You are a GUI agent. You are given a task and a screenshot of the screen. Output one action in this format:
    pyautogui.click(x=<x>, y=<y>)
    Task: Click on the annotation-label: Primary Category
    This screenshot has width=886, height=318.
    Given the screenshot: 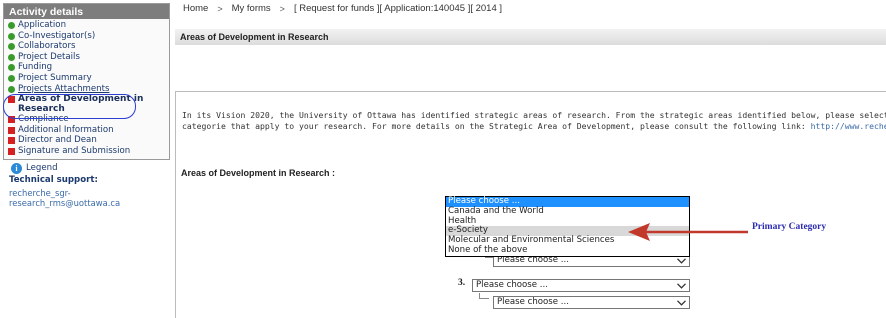 What is the action you would take?
    pyautogui.click(x=789, y=227)
    